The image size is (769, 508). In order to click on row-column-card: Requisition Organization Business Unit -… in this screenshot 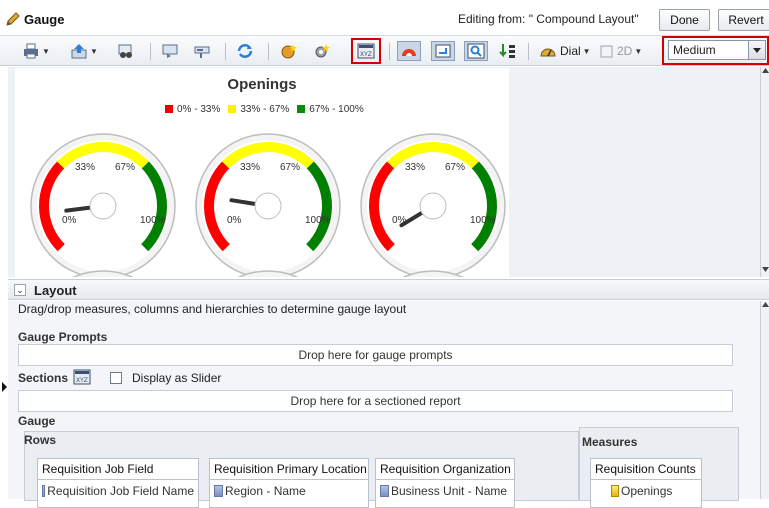, I will do `click(445, 483)`.